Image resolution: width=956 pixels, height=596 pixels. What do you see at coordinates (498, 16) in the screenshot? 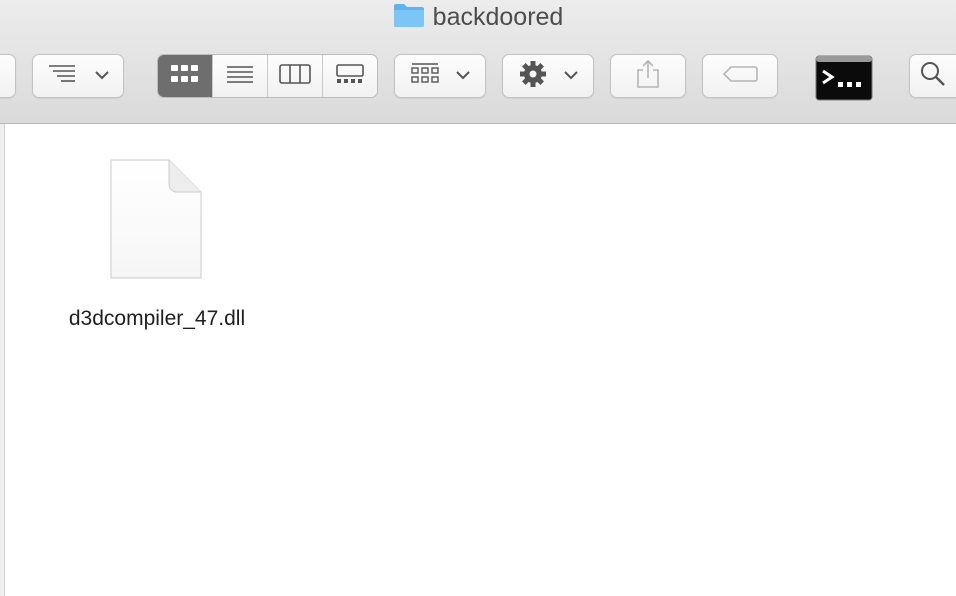
I see `window-title-text: backdoored` at bounding box center [498, 16].